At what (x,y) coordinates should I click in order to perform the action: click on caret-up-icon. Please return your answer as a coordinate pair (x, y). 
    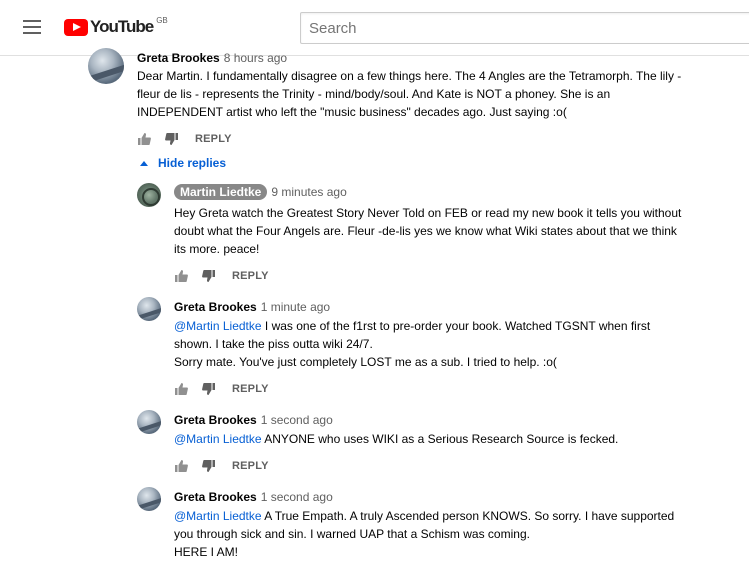
    Looking at the image, I should click on (144, 163).